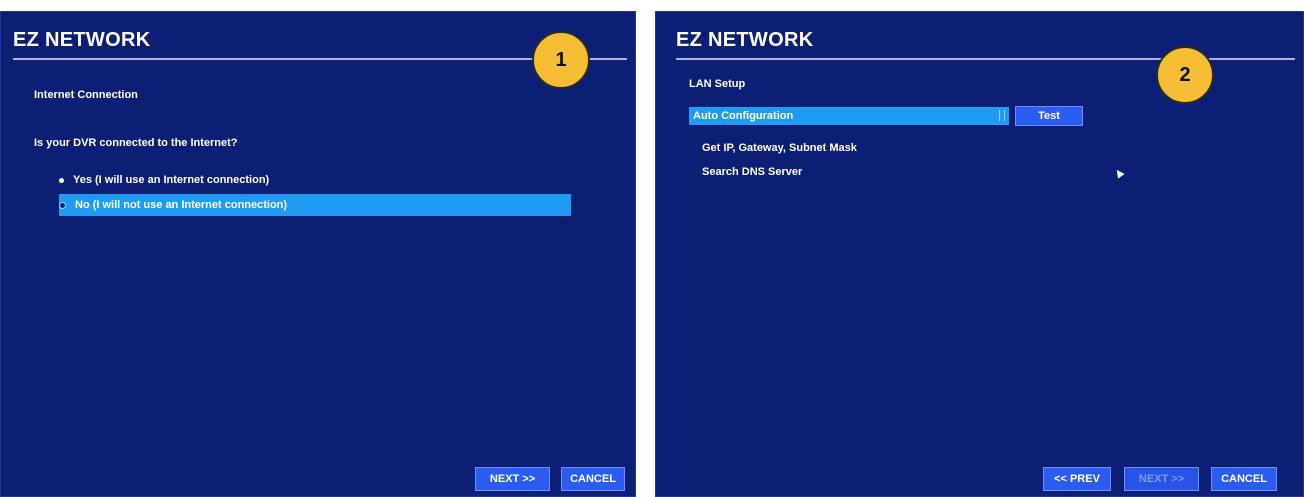 This screenshot has height=497, width=1304. I want to click on configuration-select: Auto Configuration, so click(849, 116).